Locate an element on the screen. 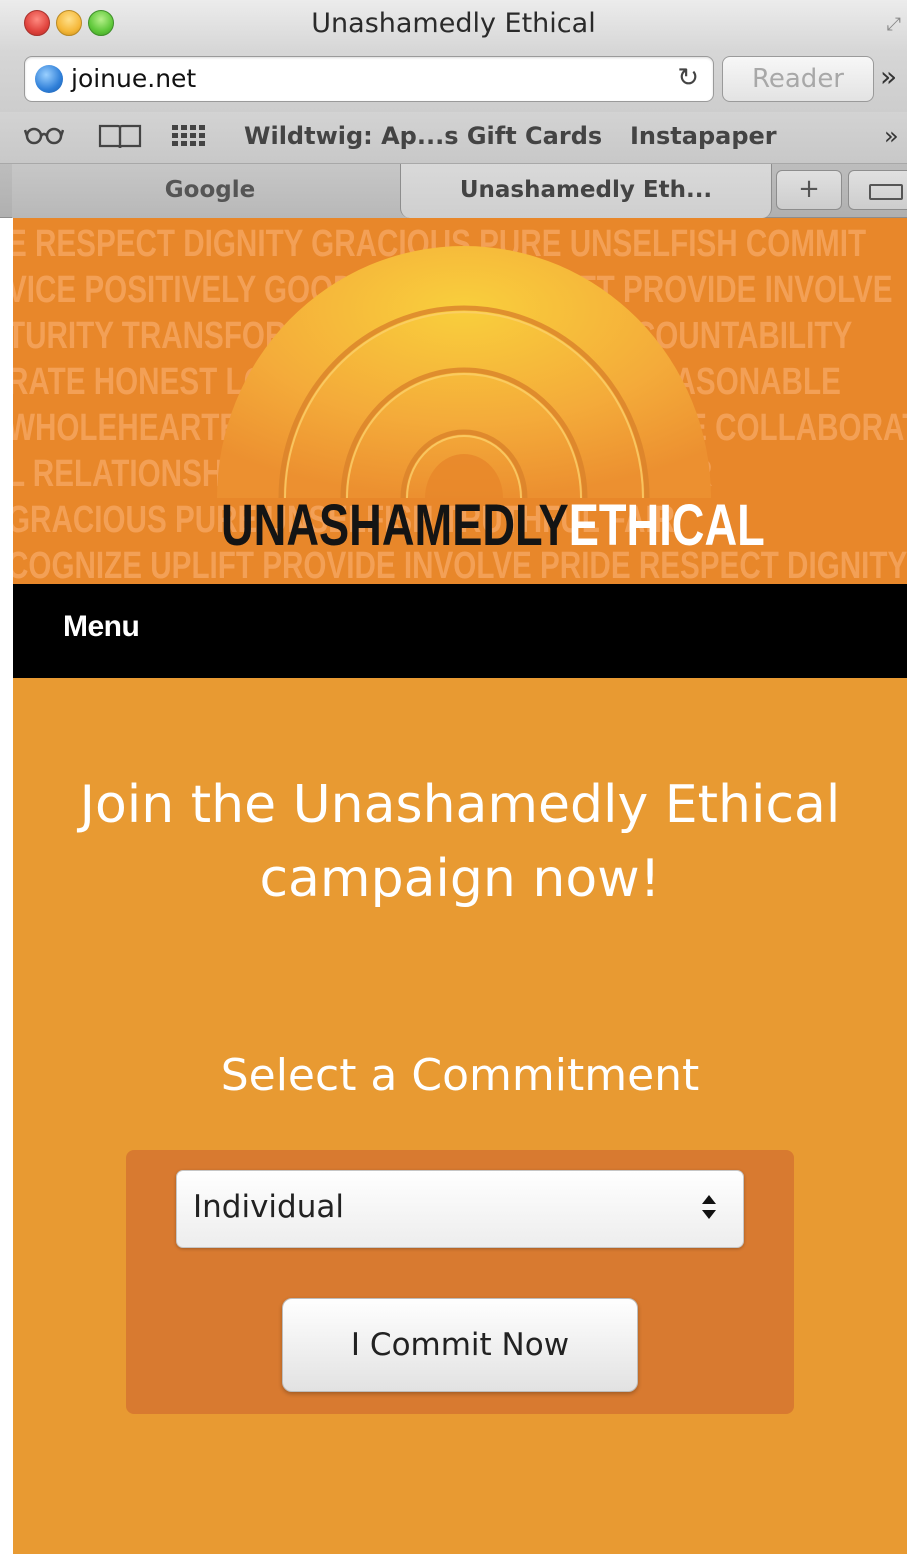 This screenshot has width=907, height=1554. grid-icon is located at coordinates (189, 139).